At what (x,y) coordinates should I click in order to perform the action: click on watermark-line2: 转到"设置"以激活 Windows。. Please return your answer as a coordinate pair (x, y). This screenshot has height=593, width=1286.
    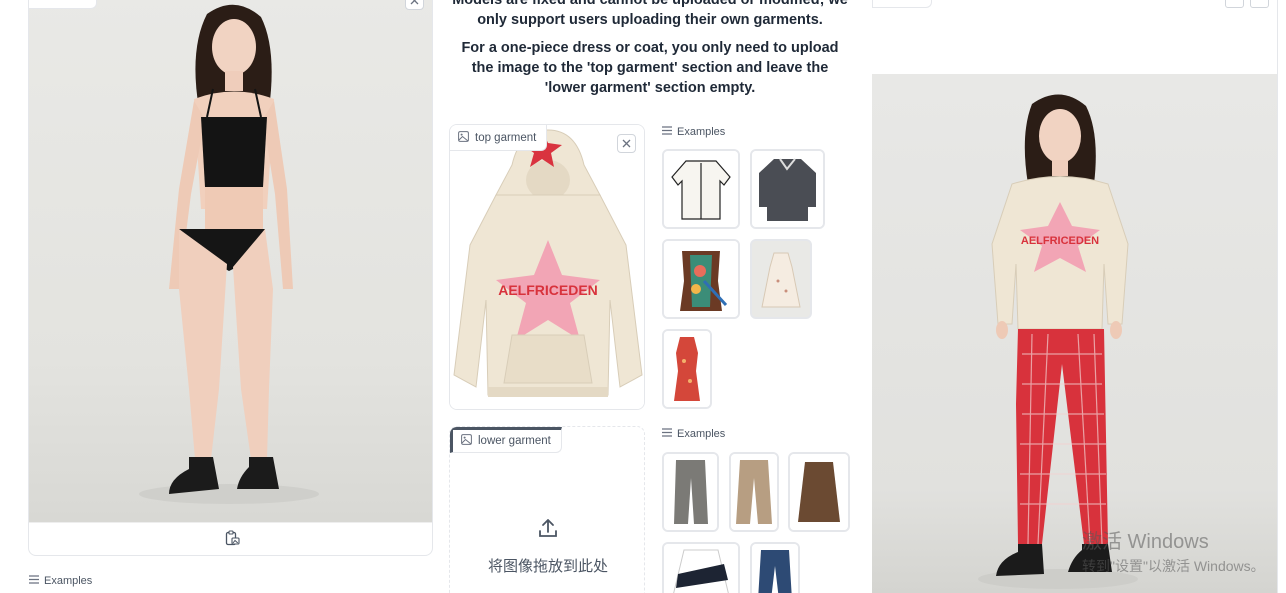
    Looking at the image, I should click on (1173, 566).